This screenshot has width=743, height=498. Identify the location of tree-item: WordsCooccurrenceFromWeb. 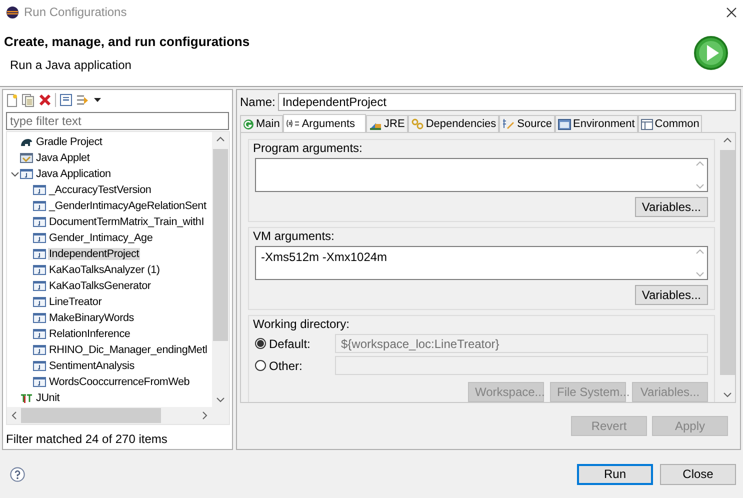
(119, 382).